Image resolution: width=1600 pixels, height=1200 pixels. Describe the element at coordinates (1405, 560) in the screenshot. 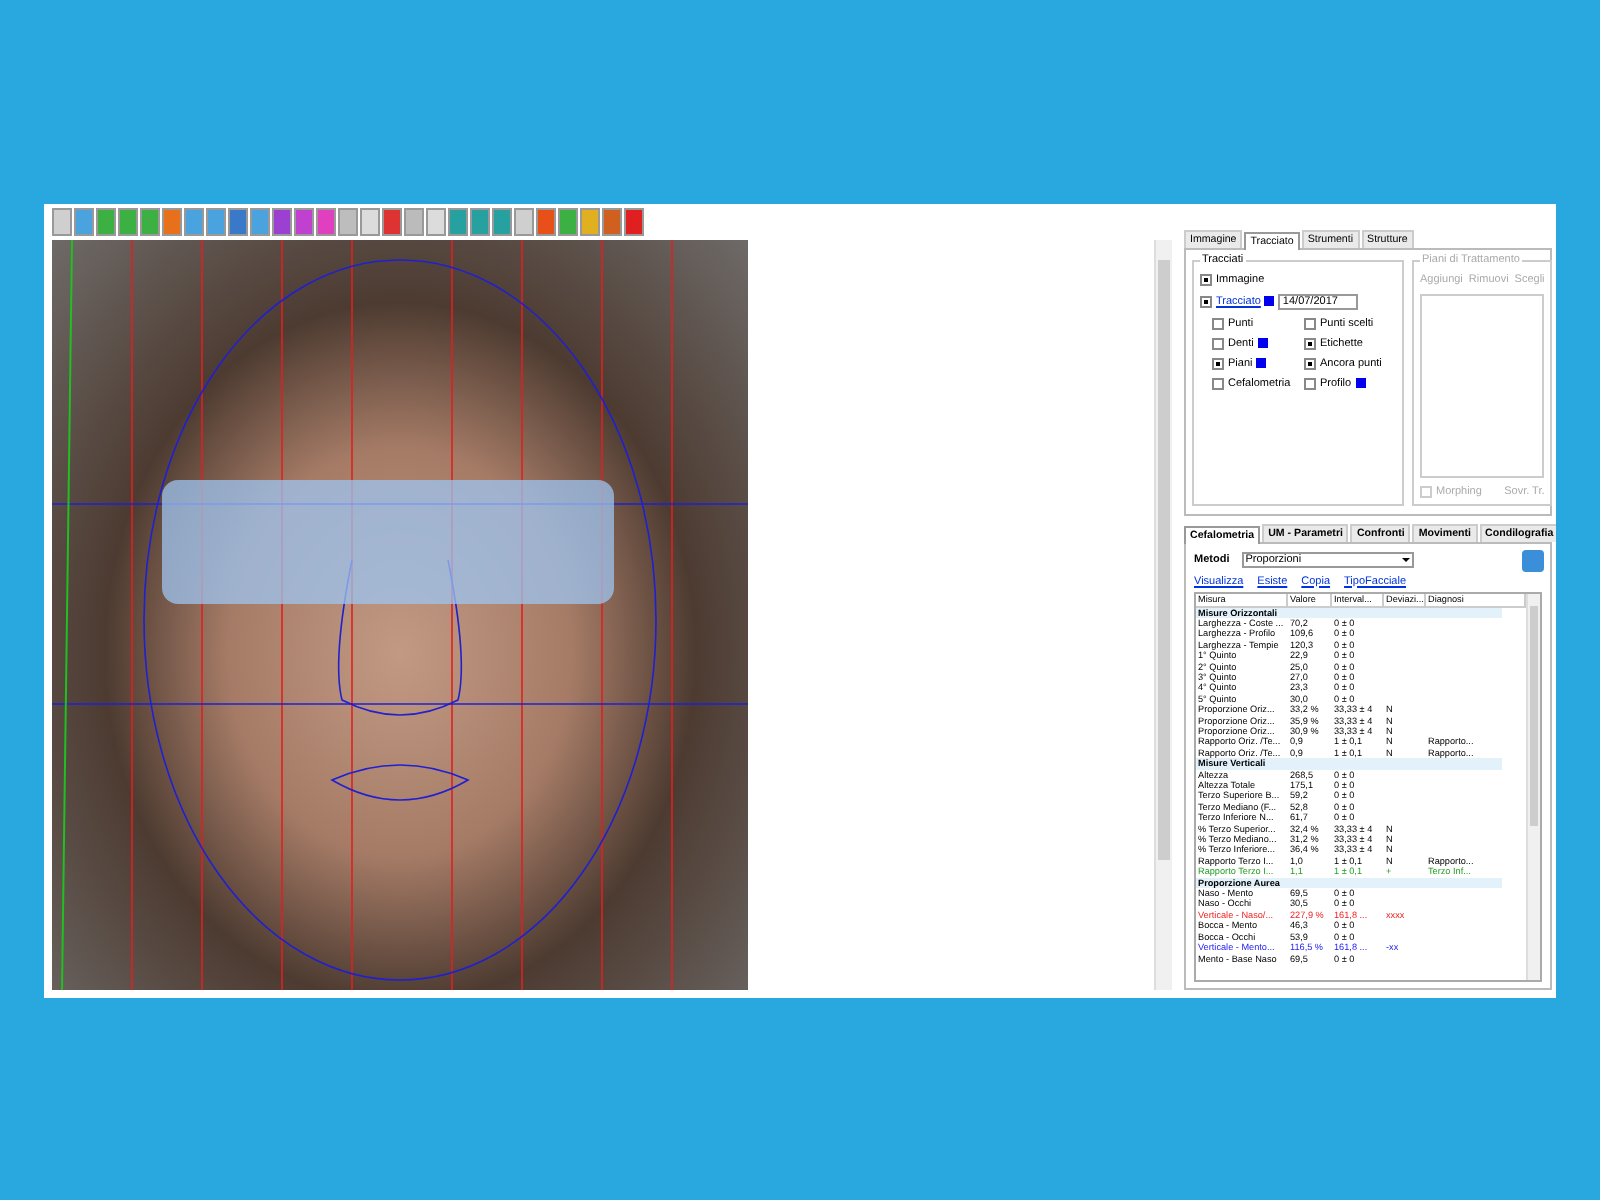

I see `caret-icon` at that location.